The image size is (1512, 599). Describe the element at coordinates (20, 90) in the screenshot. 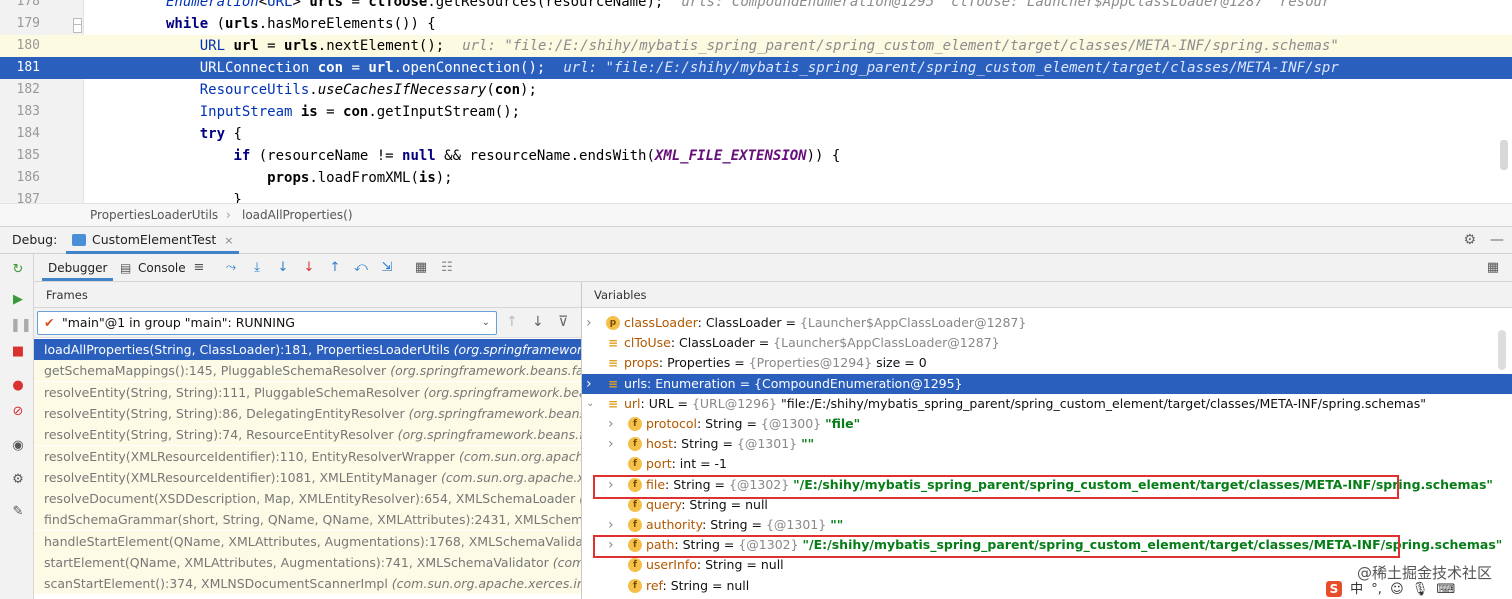

I see `line-number: 182` at that location.